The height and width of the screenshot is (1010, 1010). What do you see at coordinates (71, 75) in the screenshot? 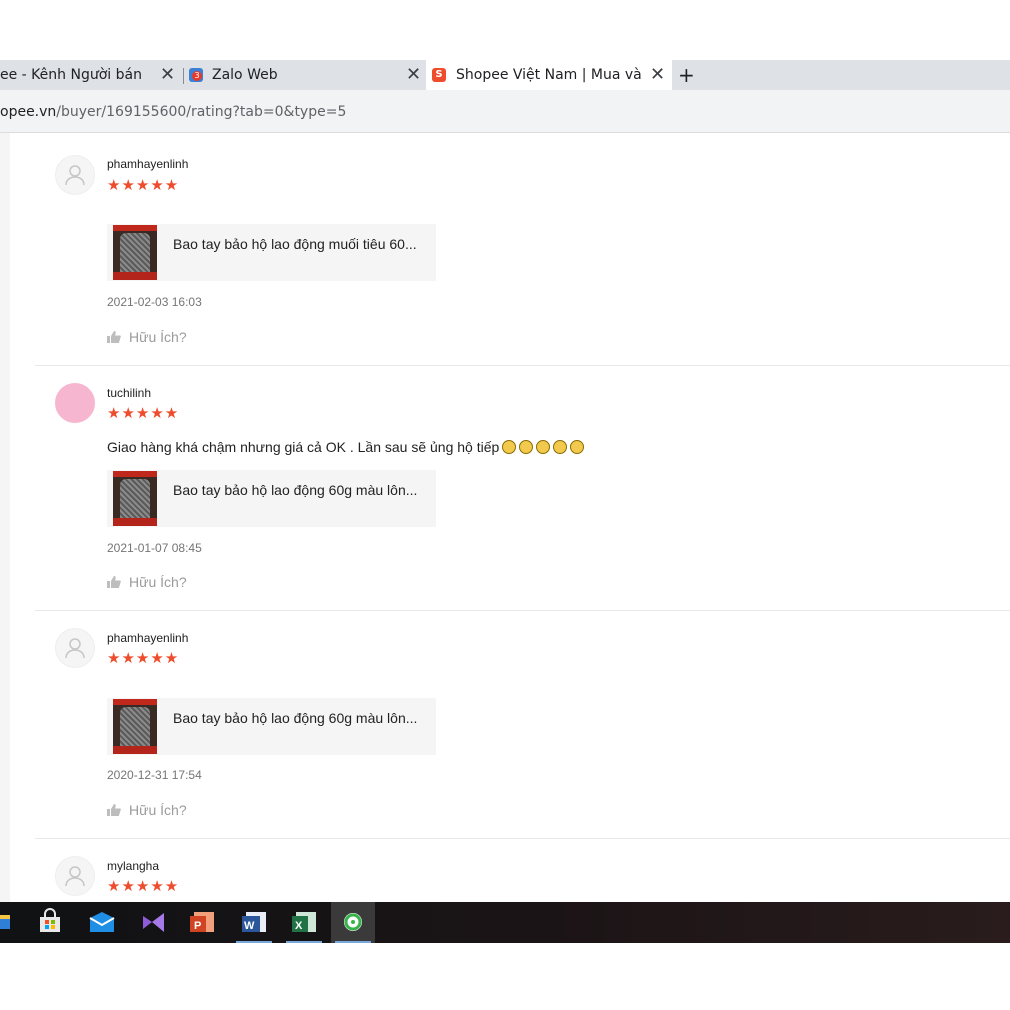
I see `tab-title: ee - Kênh Người bán` at bounding box center [71, 75].